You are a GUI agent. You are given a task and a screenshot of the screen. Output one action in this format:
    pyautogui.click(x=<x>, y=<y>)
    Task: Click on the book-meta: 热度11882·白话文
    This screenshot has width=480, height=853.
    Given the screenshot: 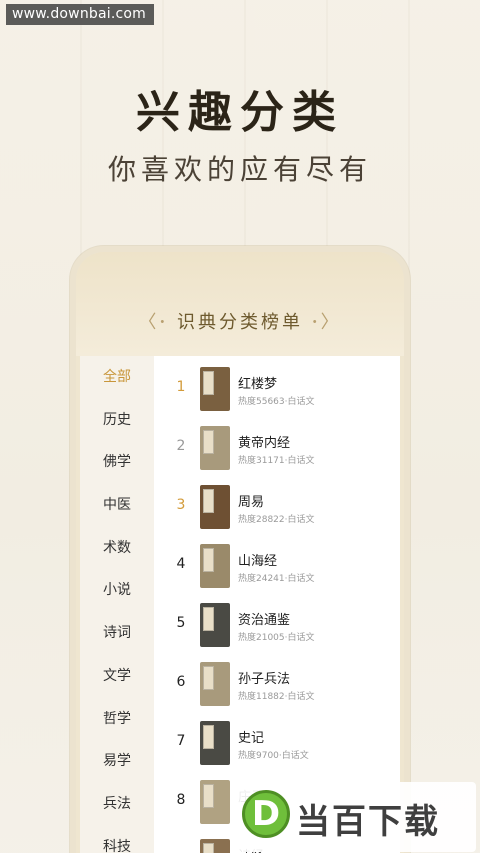 What is the action you would take?
    pyautogui.click(x=276, y=697)
    